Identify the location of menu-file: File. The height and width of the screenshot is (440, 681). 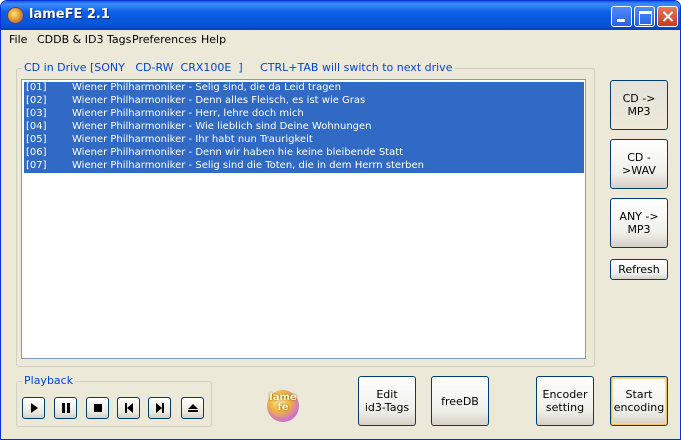
(18, 39).